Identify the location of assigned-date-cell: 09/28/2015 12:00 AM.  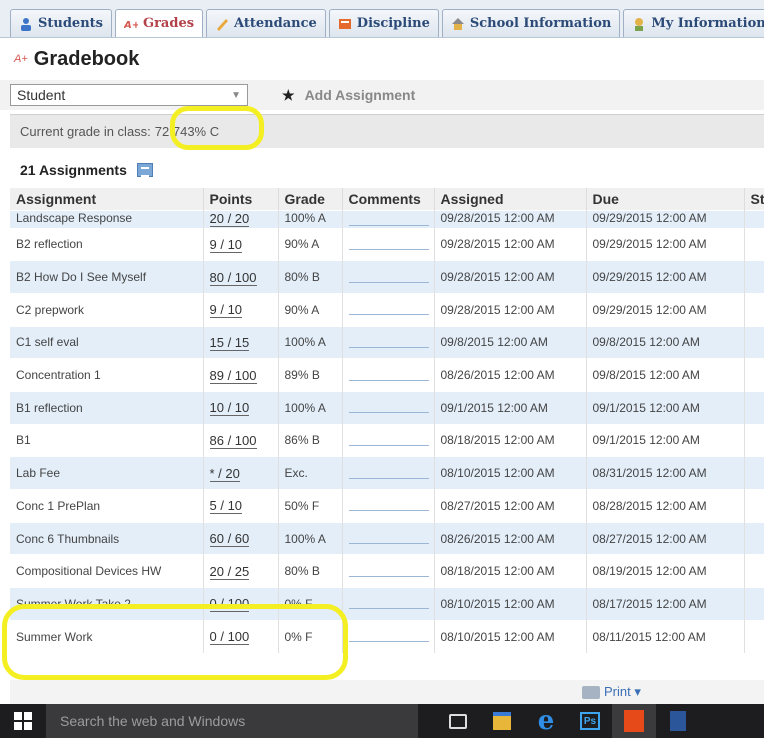
(510, 277).